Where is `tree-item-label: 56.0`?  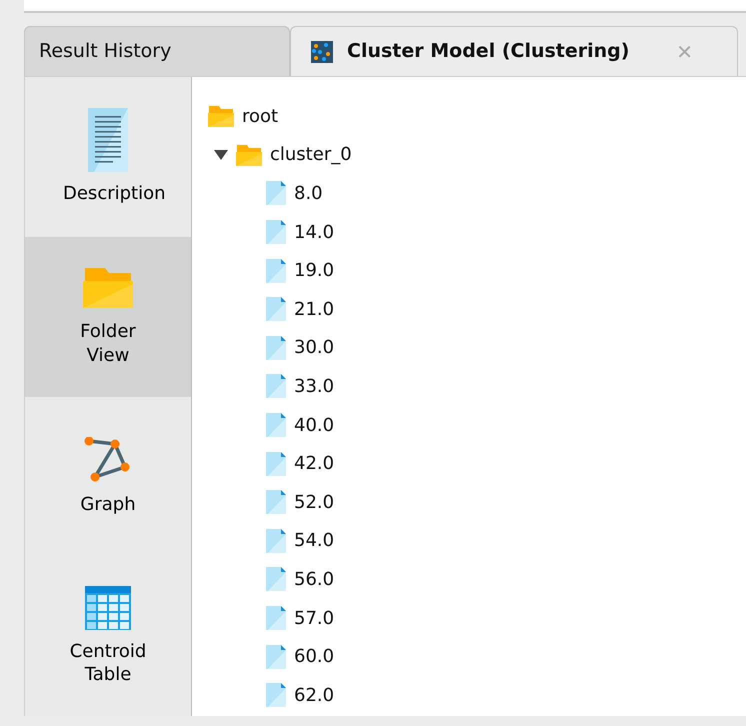 tree-item-label: 56.0 is located at coordinates (314, 579).